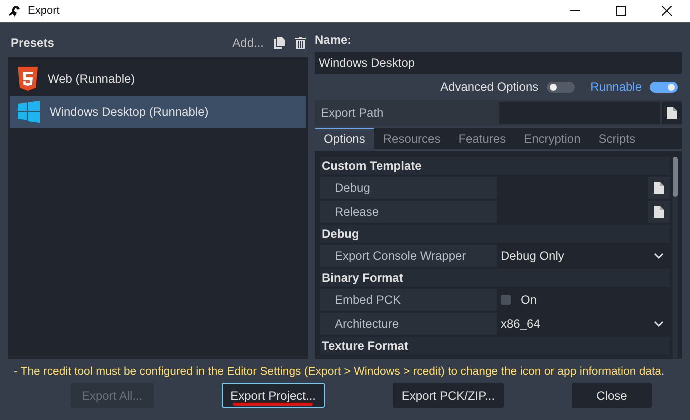 Image resolution: width=690 pixels, height=420 pixels. What do you see at coordinates (612, 395) in the screenshot?
I see `dialog-button: Close` at bounding box center [612, 395].